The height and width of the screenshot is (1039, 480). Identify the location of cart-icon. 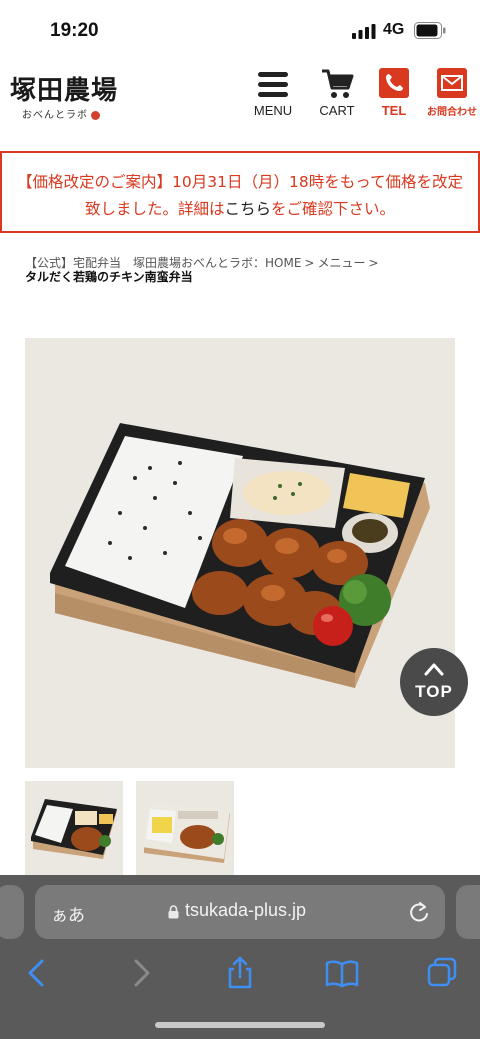
(338, 83).